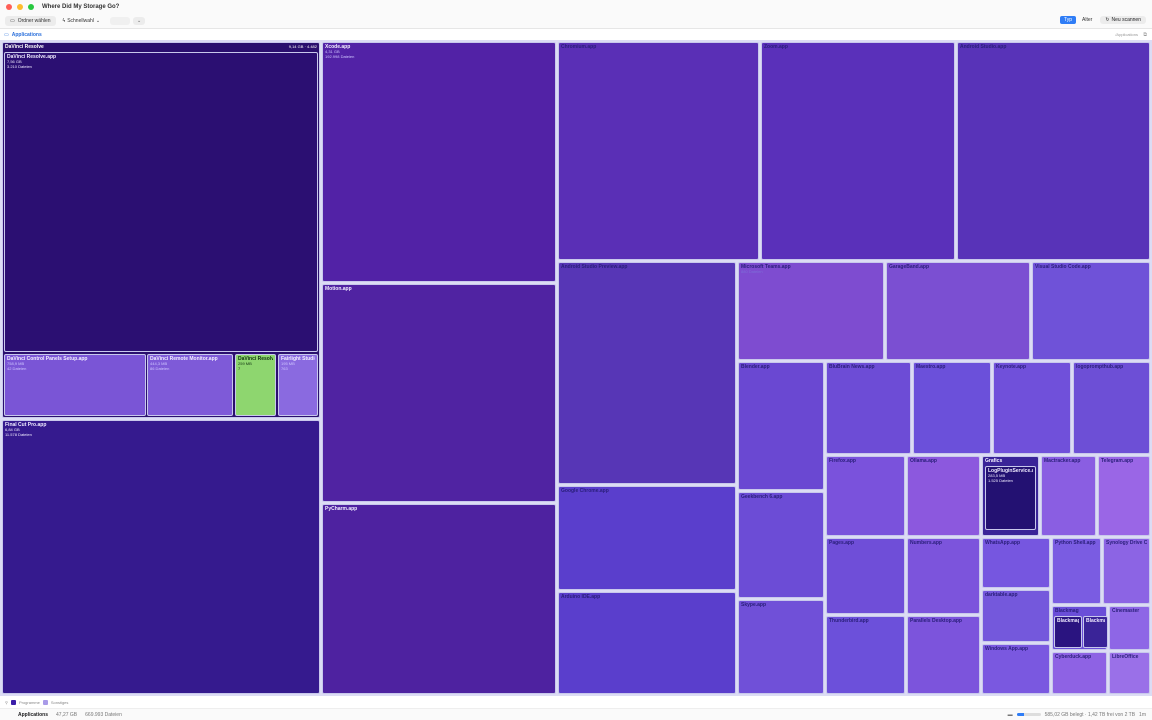 The image size is (1152, 720). Describe the element at coordinates (842, 461) in the screenshot. I see `treemap-cell-name: Firefox.app` at that location.